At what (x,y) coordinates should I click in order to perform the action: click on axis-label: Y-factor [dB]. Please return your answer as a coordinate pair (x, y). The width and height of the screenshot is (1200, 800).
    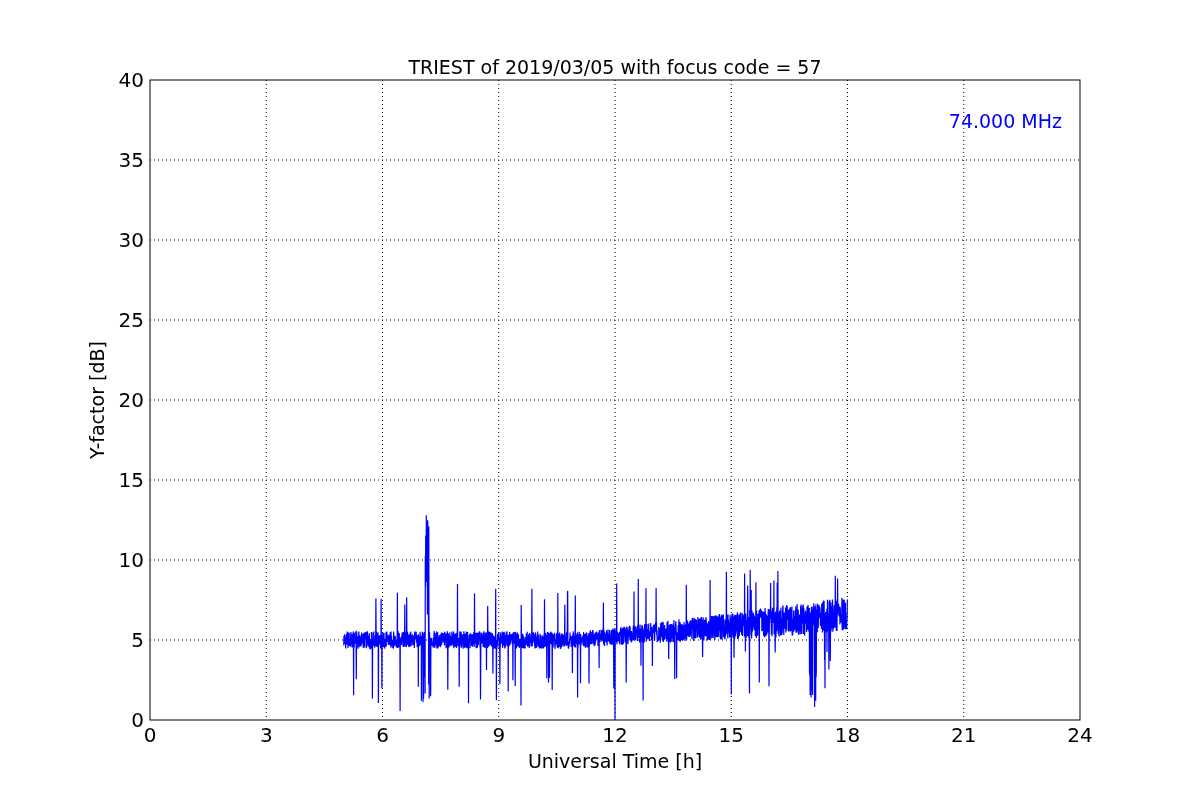
    Looking at the image, I should click on (97, 400).